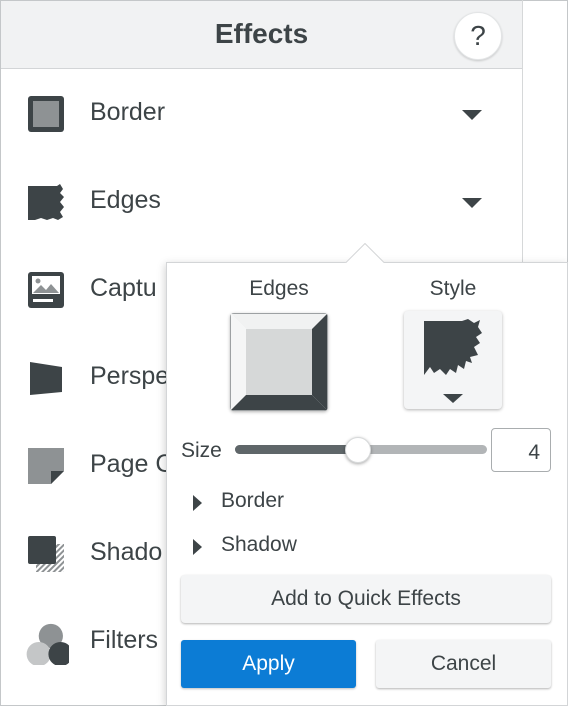 This screenshot has height=706, width=568. I want to click on style-column-label: Style, so click(453, 288).